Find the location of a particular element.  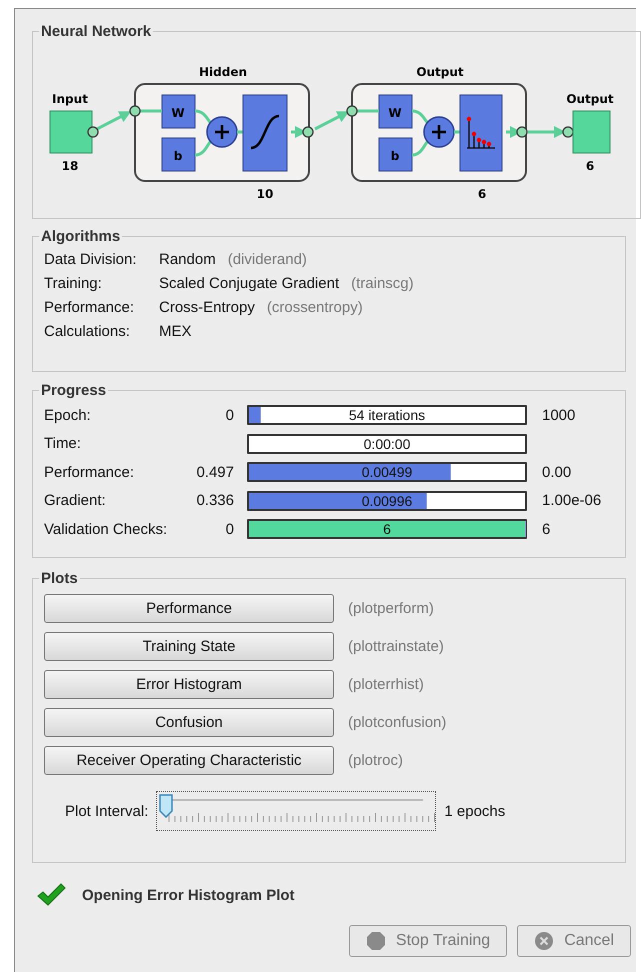

algorithm-value: Random is located at coordinates (187, 259).